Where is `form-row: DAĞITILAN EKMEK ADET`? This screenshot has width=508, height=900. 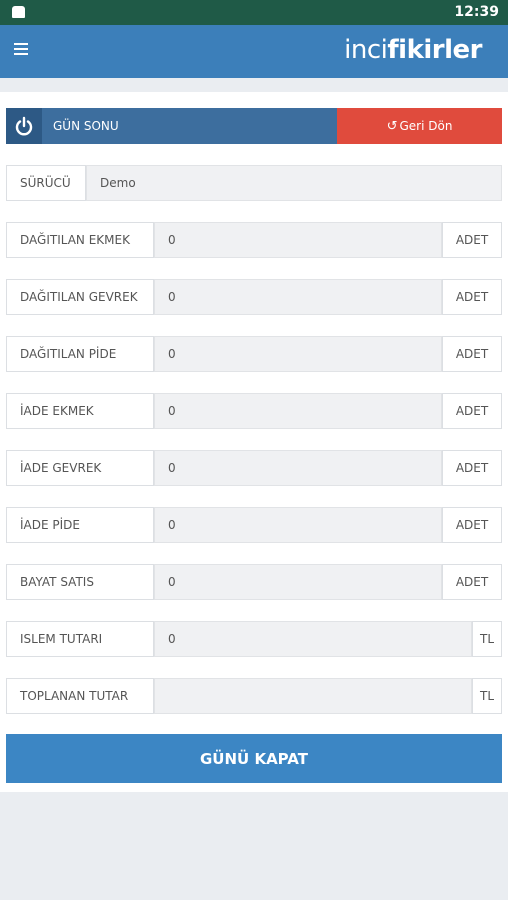
form-row: DAĞITILAN EKMEK ADET is located at coordinates (254, 240).